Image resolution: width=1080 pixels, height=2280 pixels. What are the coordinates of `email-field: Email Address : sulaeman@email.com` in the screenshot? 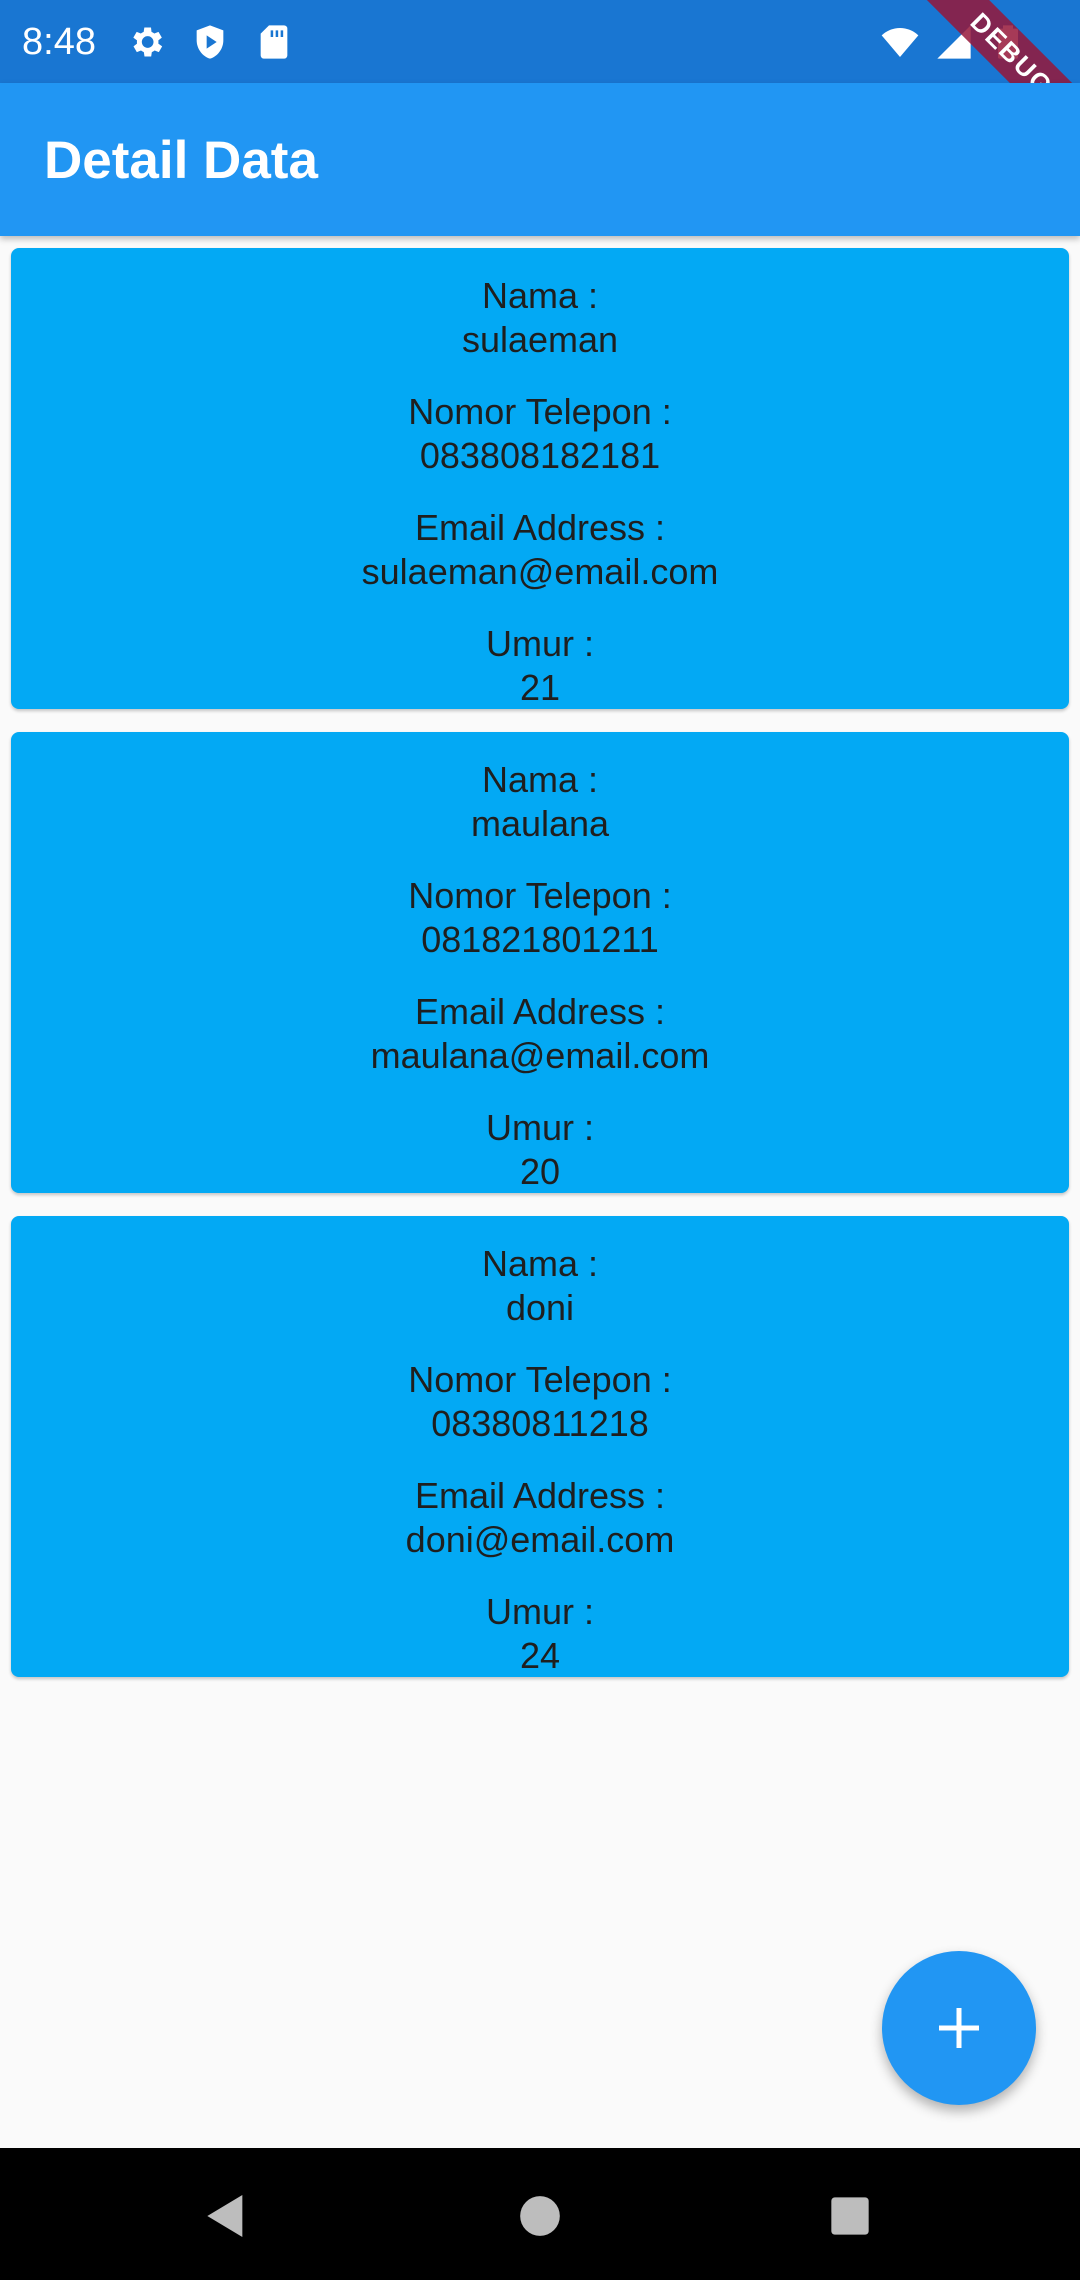 It's located at (540, 550).